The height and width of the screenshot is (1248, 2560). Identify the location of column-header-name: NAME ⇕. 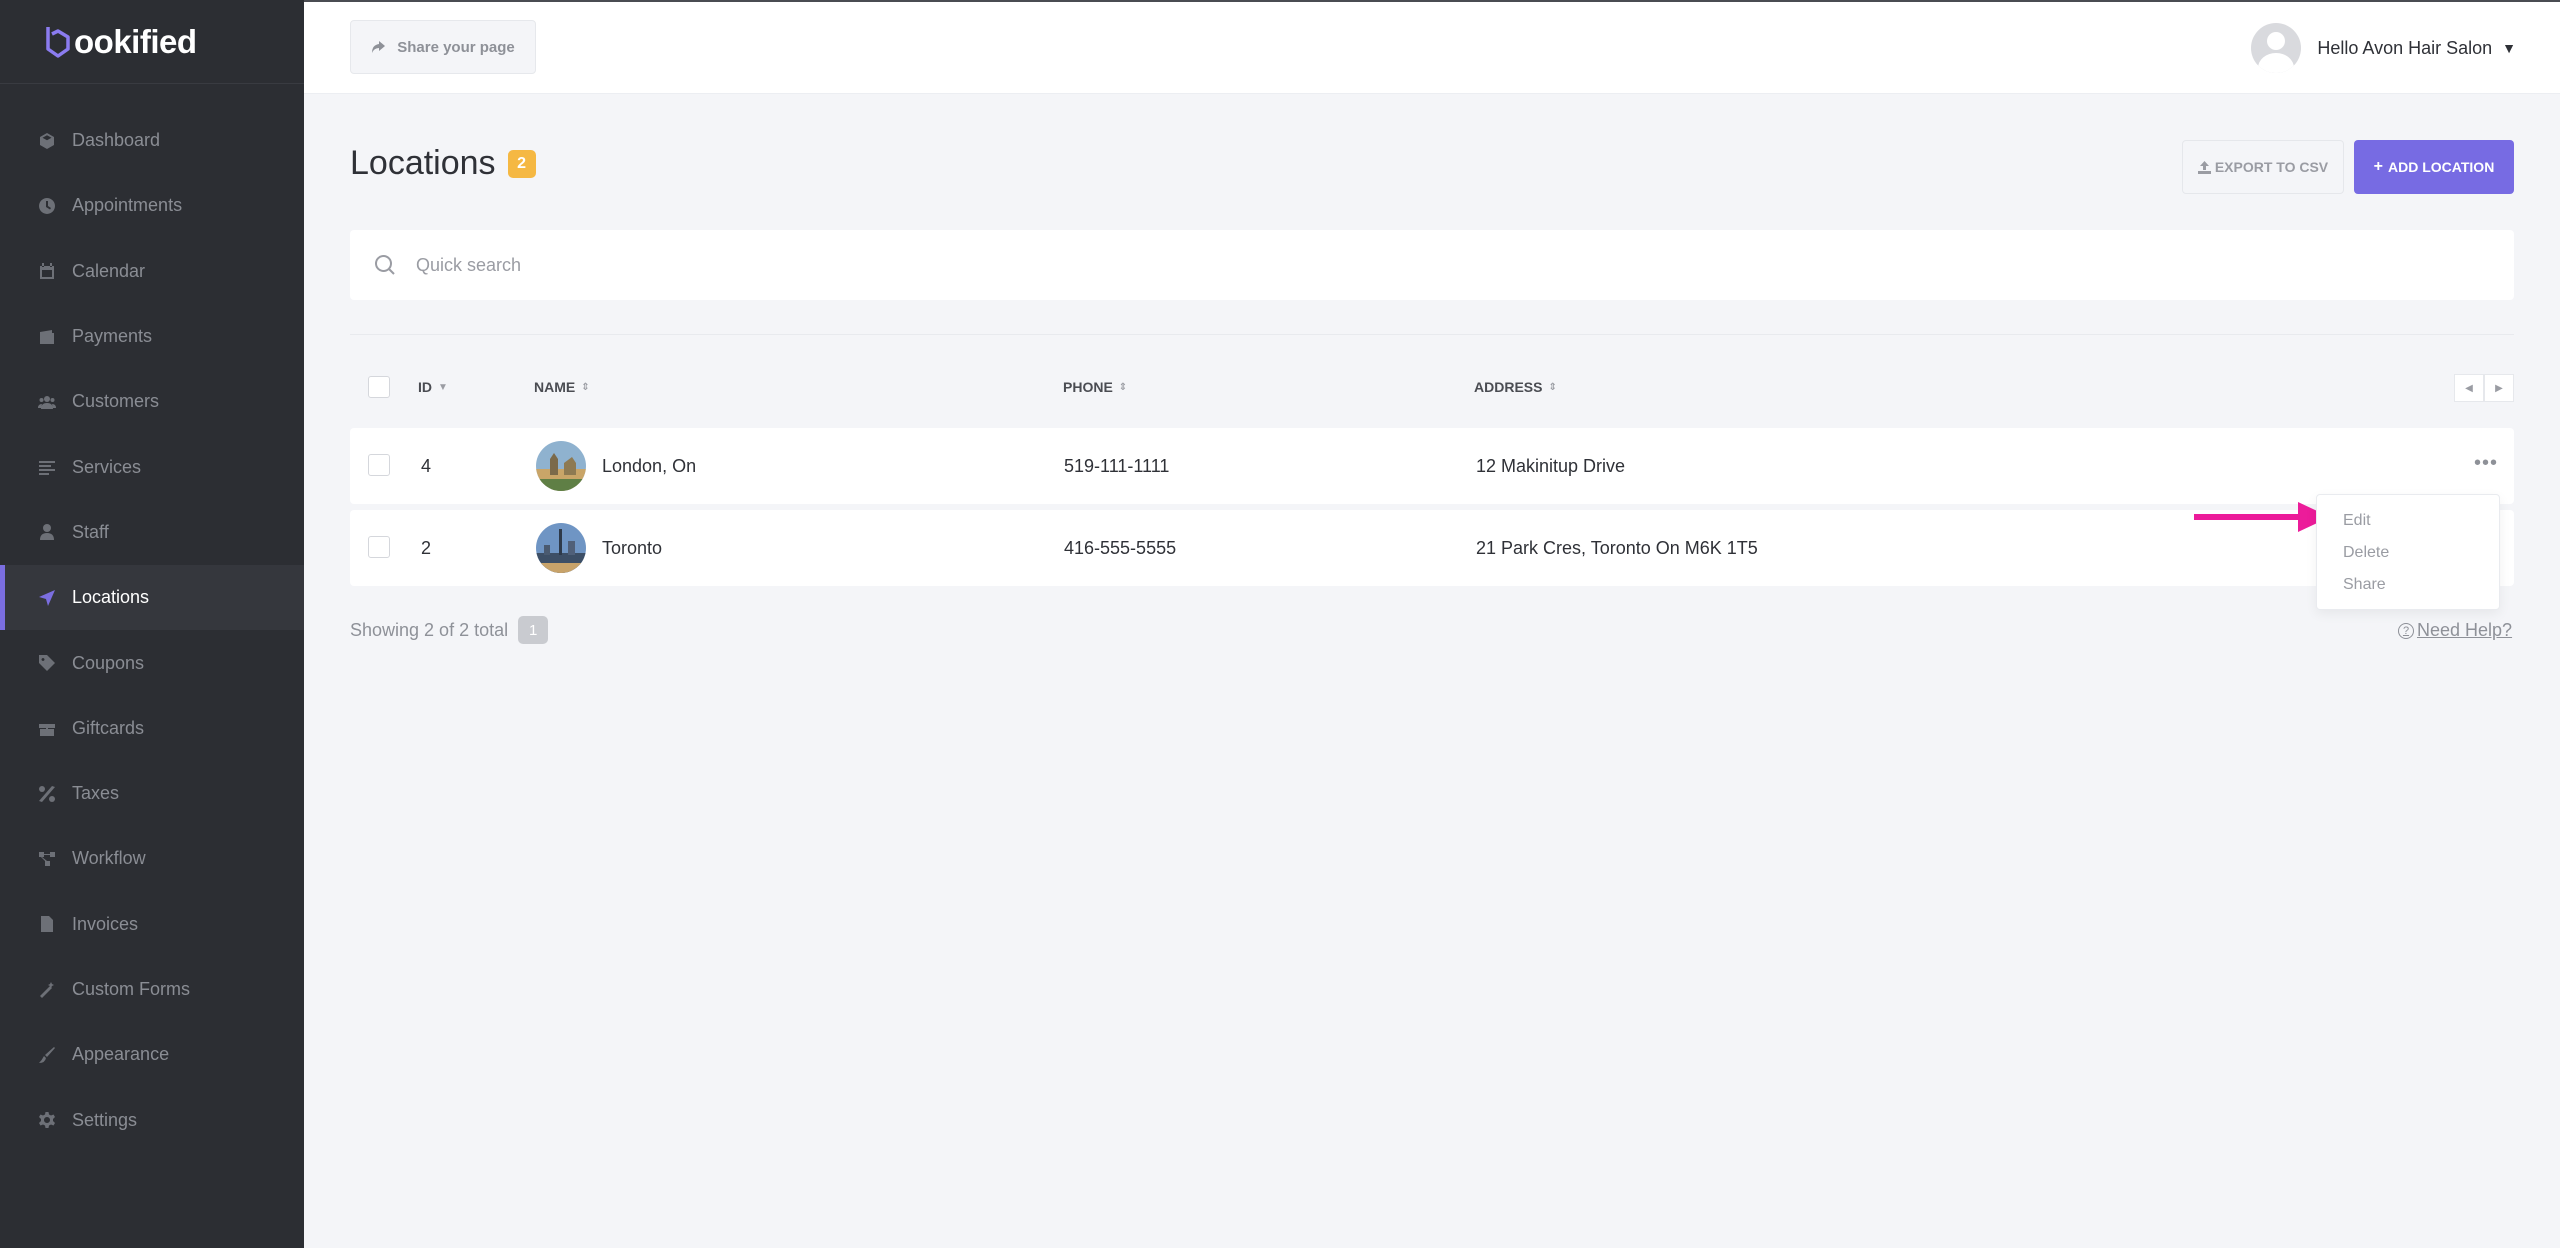
(562, 387).